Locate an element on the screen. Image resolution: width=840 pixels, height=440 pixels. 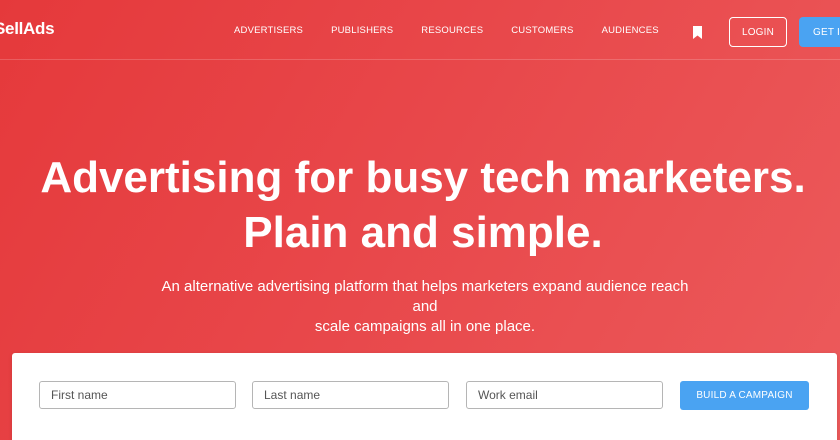
last-name-input is located at coordinates (350, 395).